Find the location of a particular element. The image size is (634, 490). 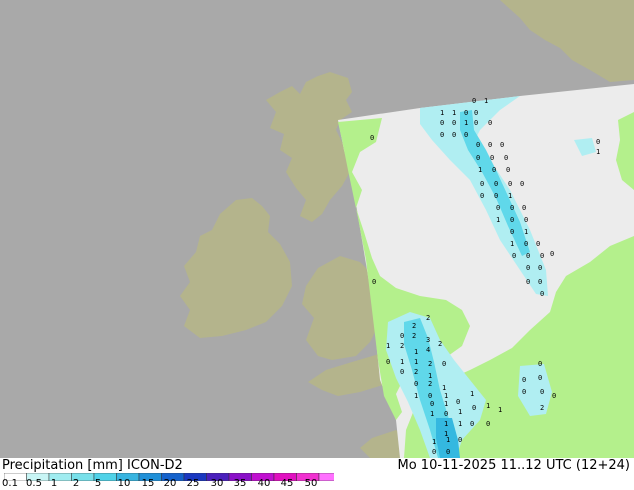

color-scale-tick-label: 50 is located at coordinates (311, 483).